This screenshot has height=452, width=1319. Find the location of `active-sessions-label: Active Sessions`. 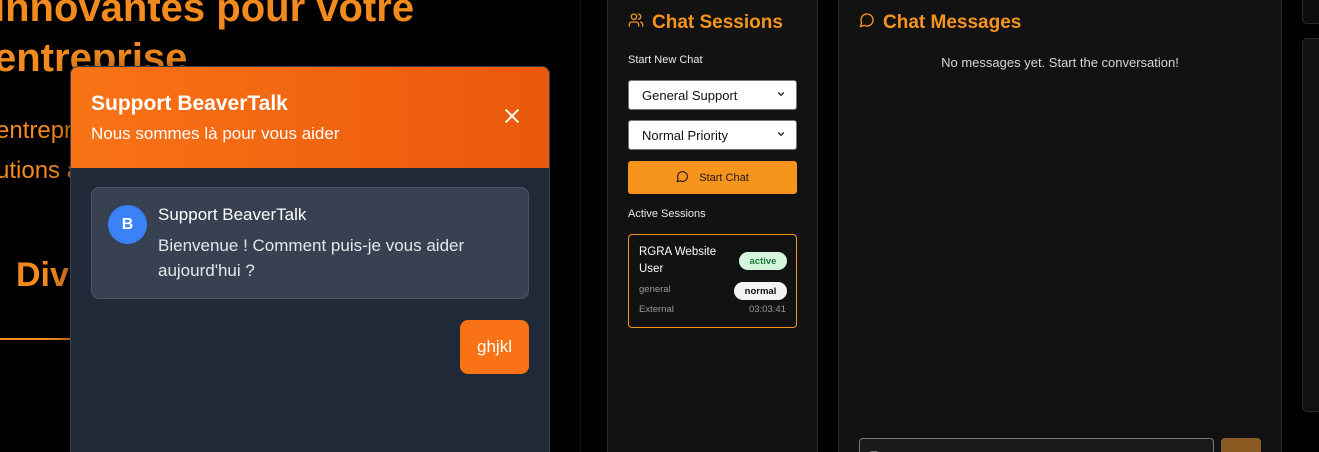

active-sessions-label: Active Sessions is located at coordinates (667, 214).